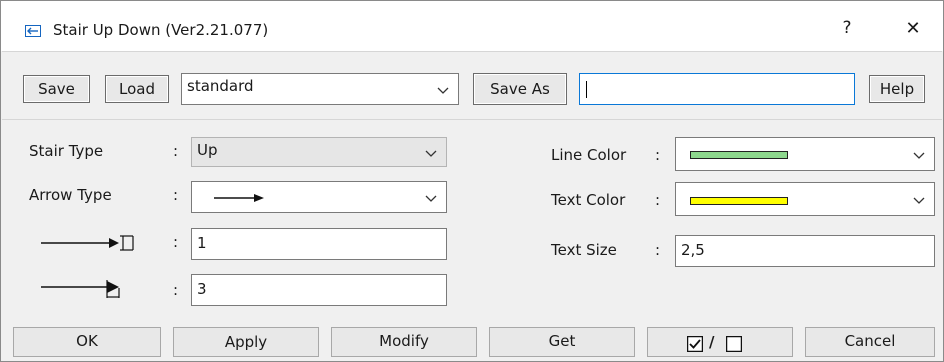  What do you see at coordinates (207, 150) in the screenshot?
I see `stair-type-value: Up` at bounding box center [207, 150].